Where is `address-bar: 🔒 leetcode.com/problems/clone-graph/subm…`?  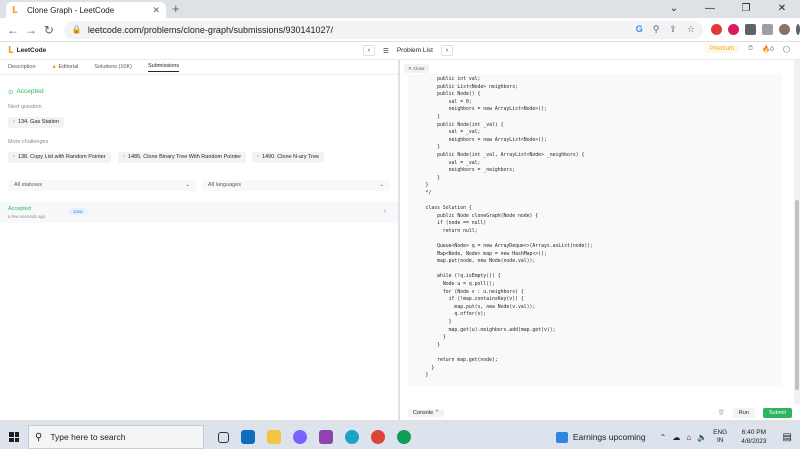
address-bar: 🔒 leetcode.com/problems/clone-graph/subm… is located at coordinates (383, 29).